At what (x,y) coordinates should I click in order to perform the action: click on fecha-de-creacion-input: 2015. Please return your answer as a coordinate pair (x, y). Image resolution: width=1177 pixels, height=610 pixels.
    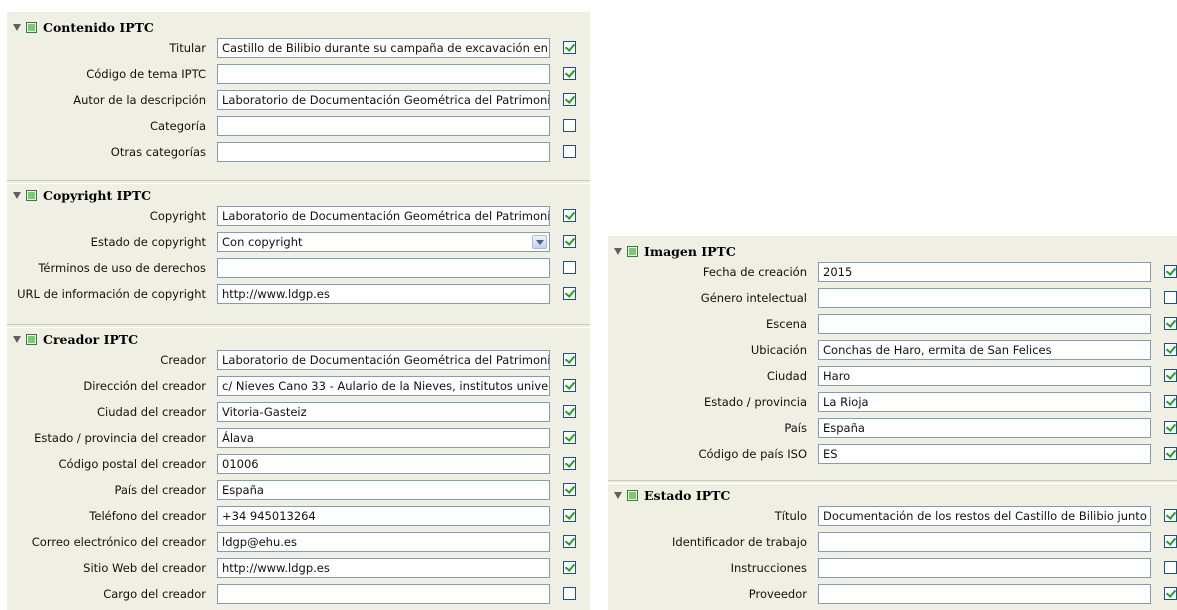
    Looking at the image, I should click on (984, 272).